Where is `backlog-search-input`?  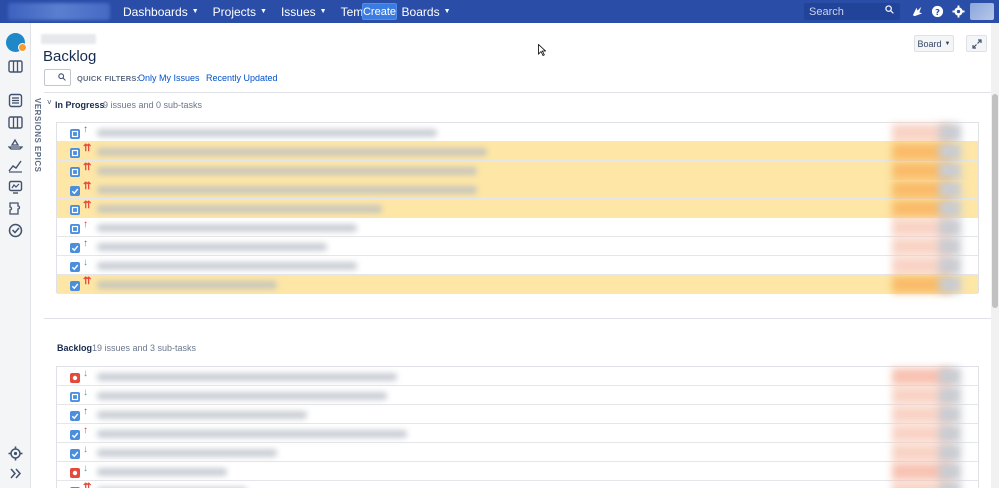 backlog-search-input is located at coordinates (57, 77).